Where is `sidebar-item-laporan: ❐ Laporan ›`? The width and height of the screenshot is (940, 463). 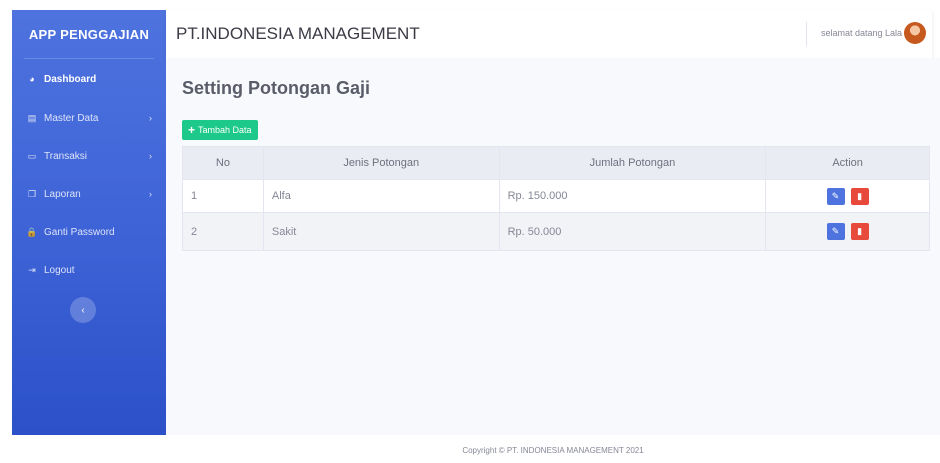 sidebar-item-laporan: ❐ Laporan › is located at coordinates (89, 194).